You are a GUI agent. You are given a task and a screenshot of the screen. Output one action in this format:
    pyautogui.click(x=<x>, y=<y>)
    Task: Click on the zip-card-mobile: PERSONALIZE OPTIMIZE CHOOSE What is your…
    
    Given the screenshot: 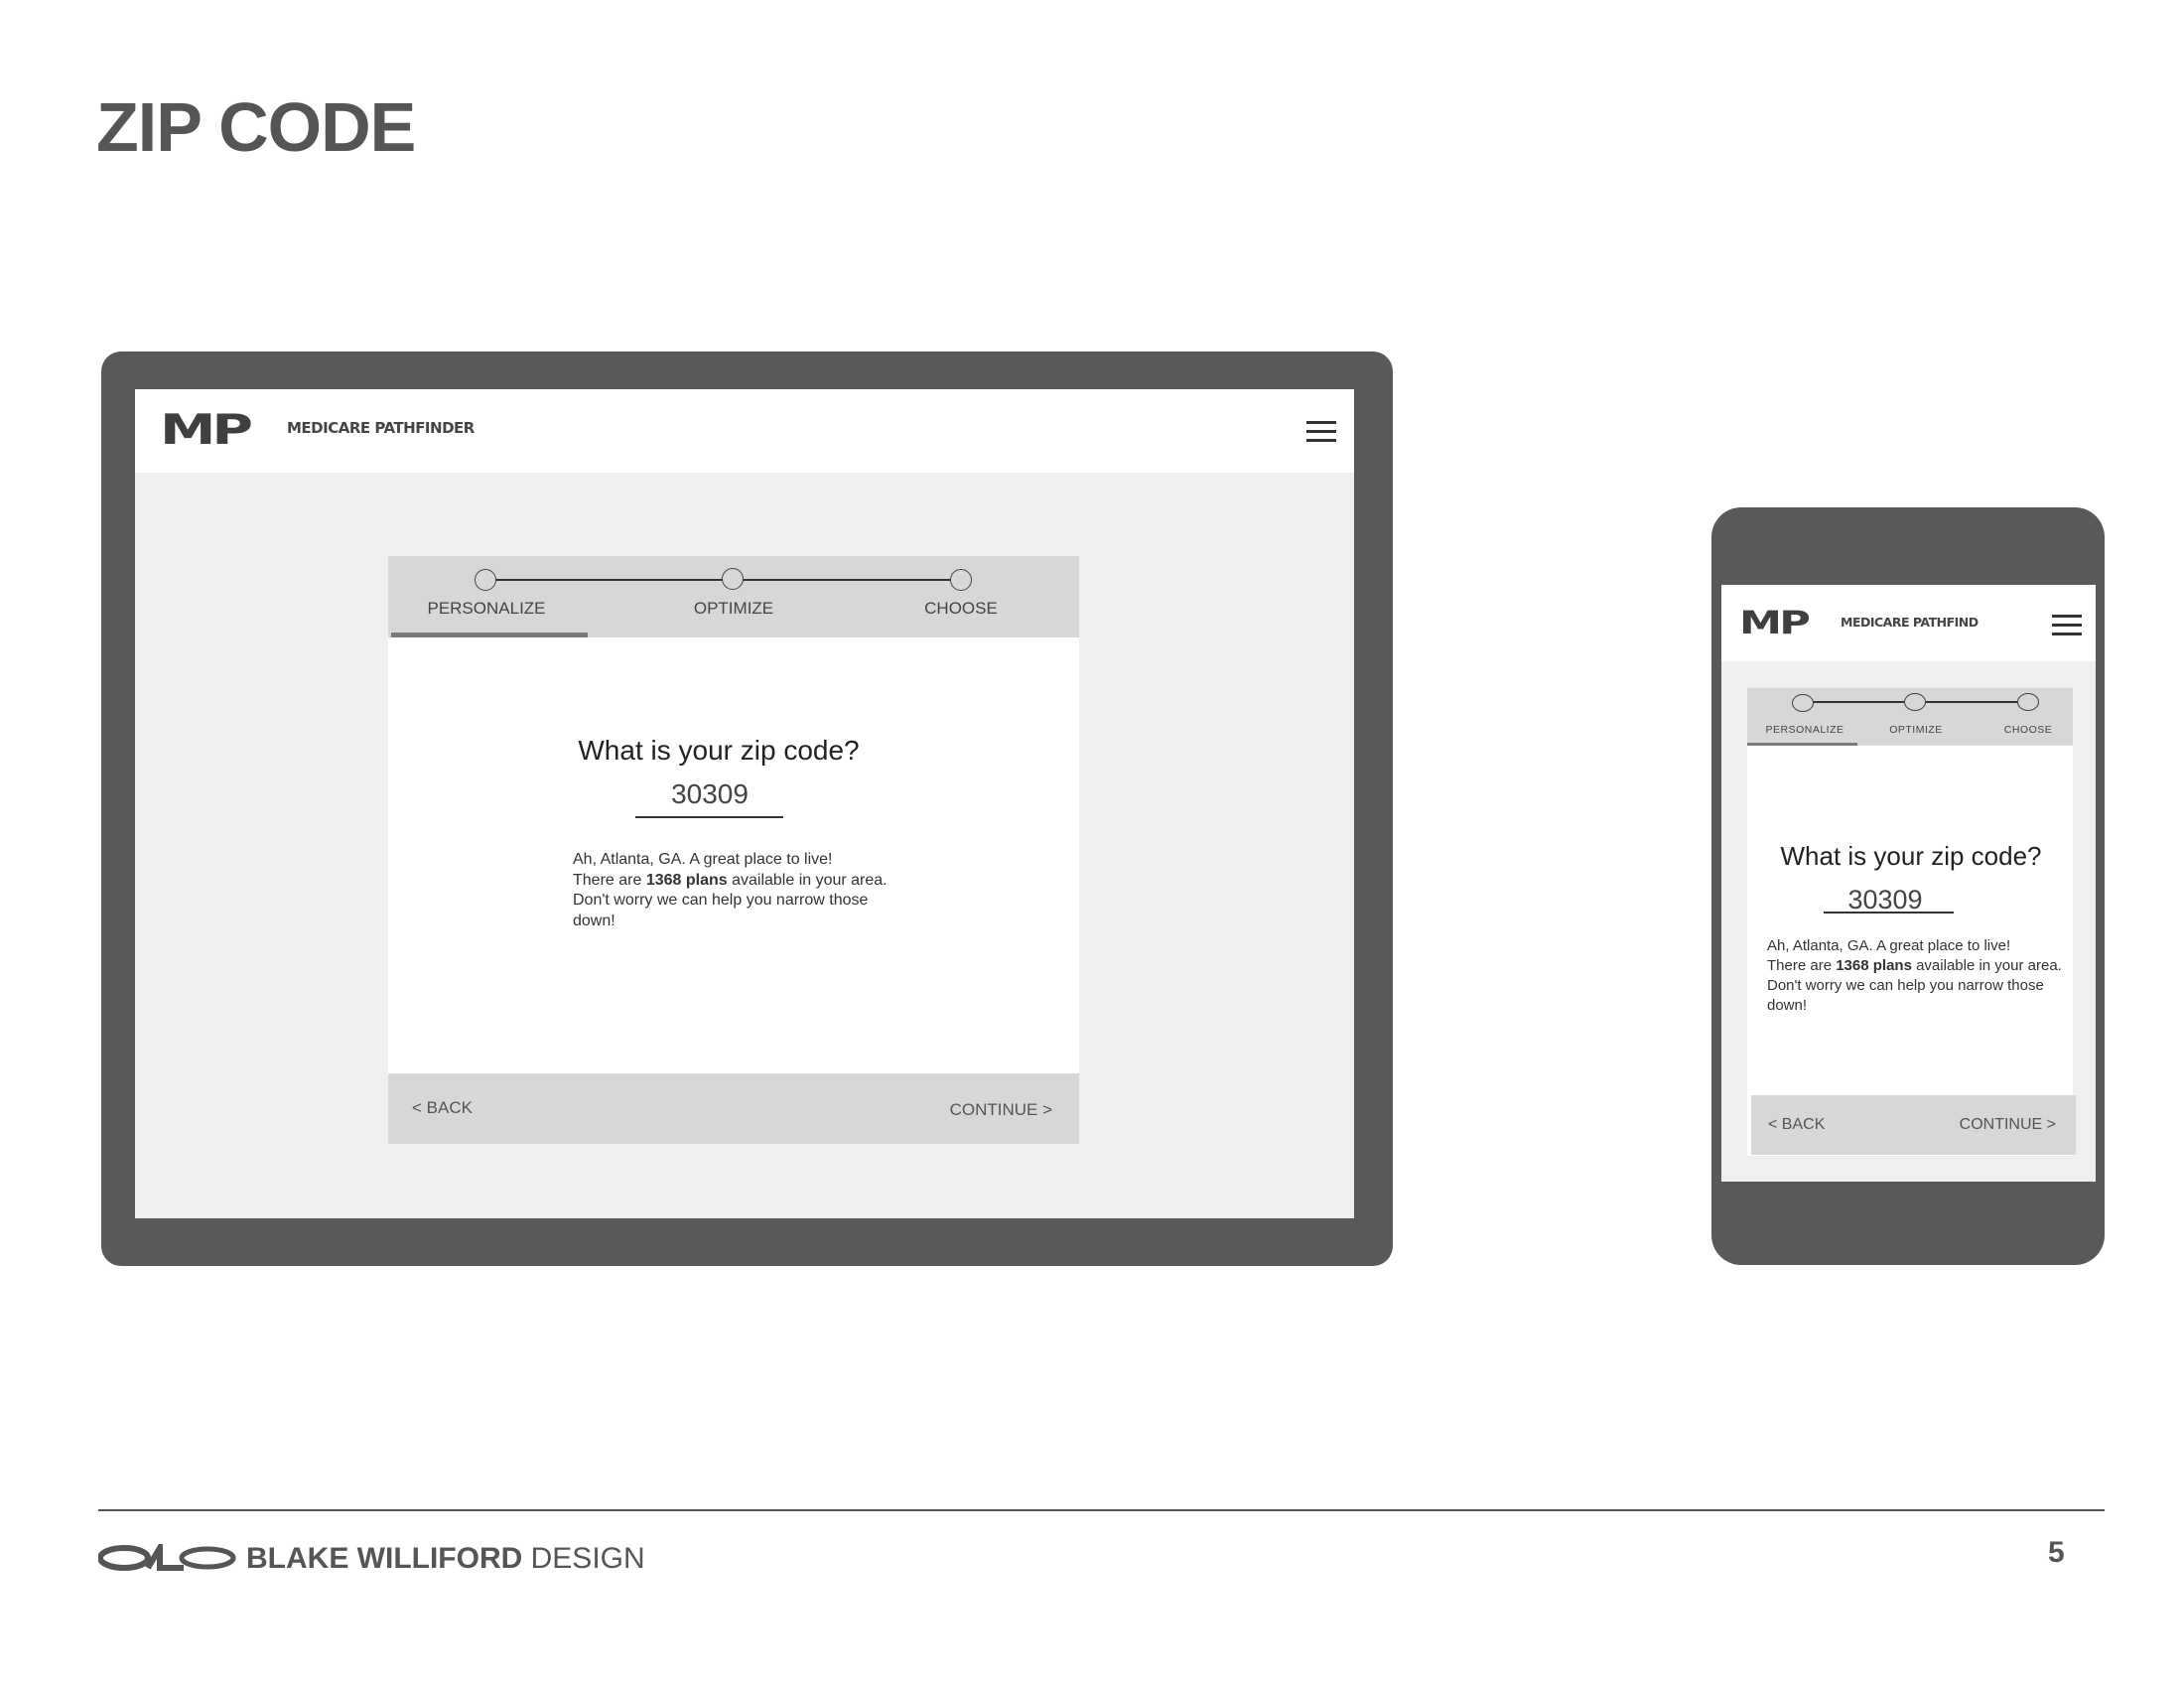 What is the action you would take?
    pyautogui.click(x=1910, y=922)
    